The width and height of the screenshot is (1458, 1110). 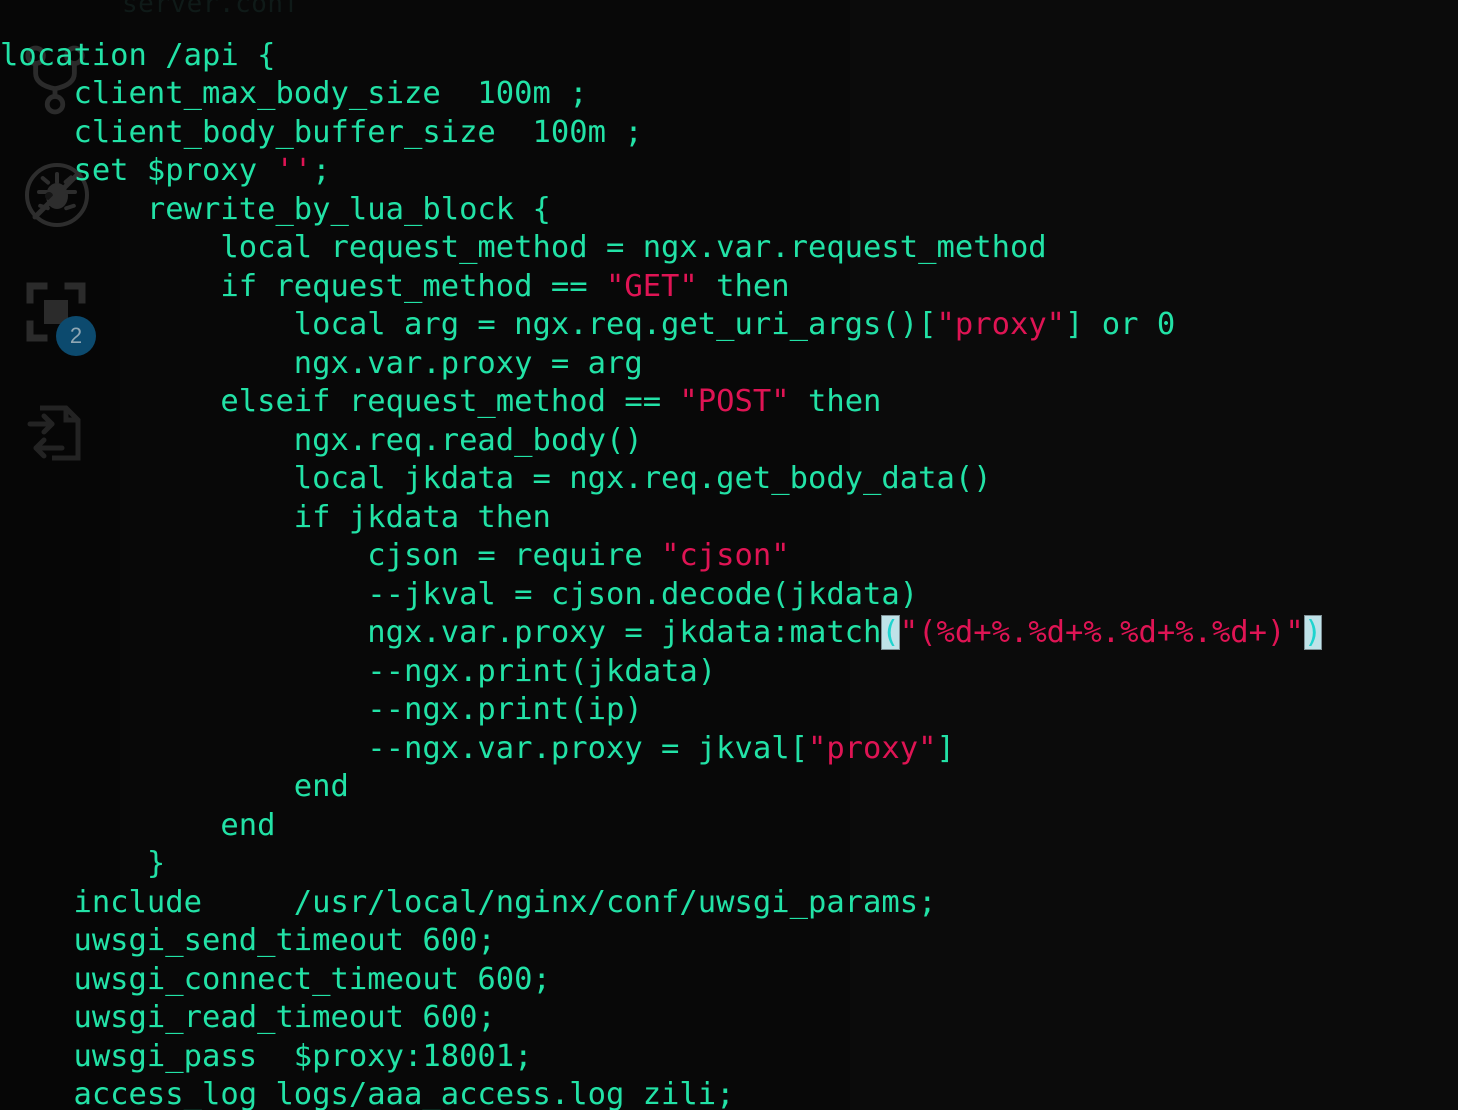 What do you see at coordinates (321, 170) in the screenshot?
I see `code-token: ;` at bounding box center [321, 170].